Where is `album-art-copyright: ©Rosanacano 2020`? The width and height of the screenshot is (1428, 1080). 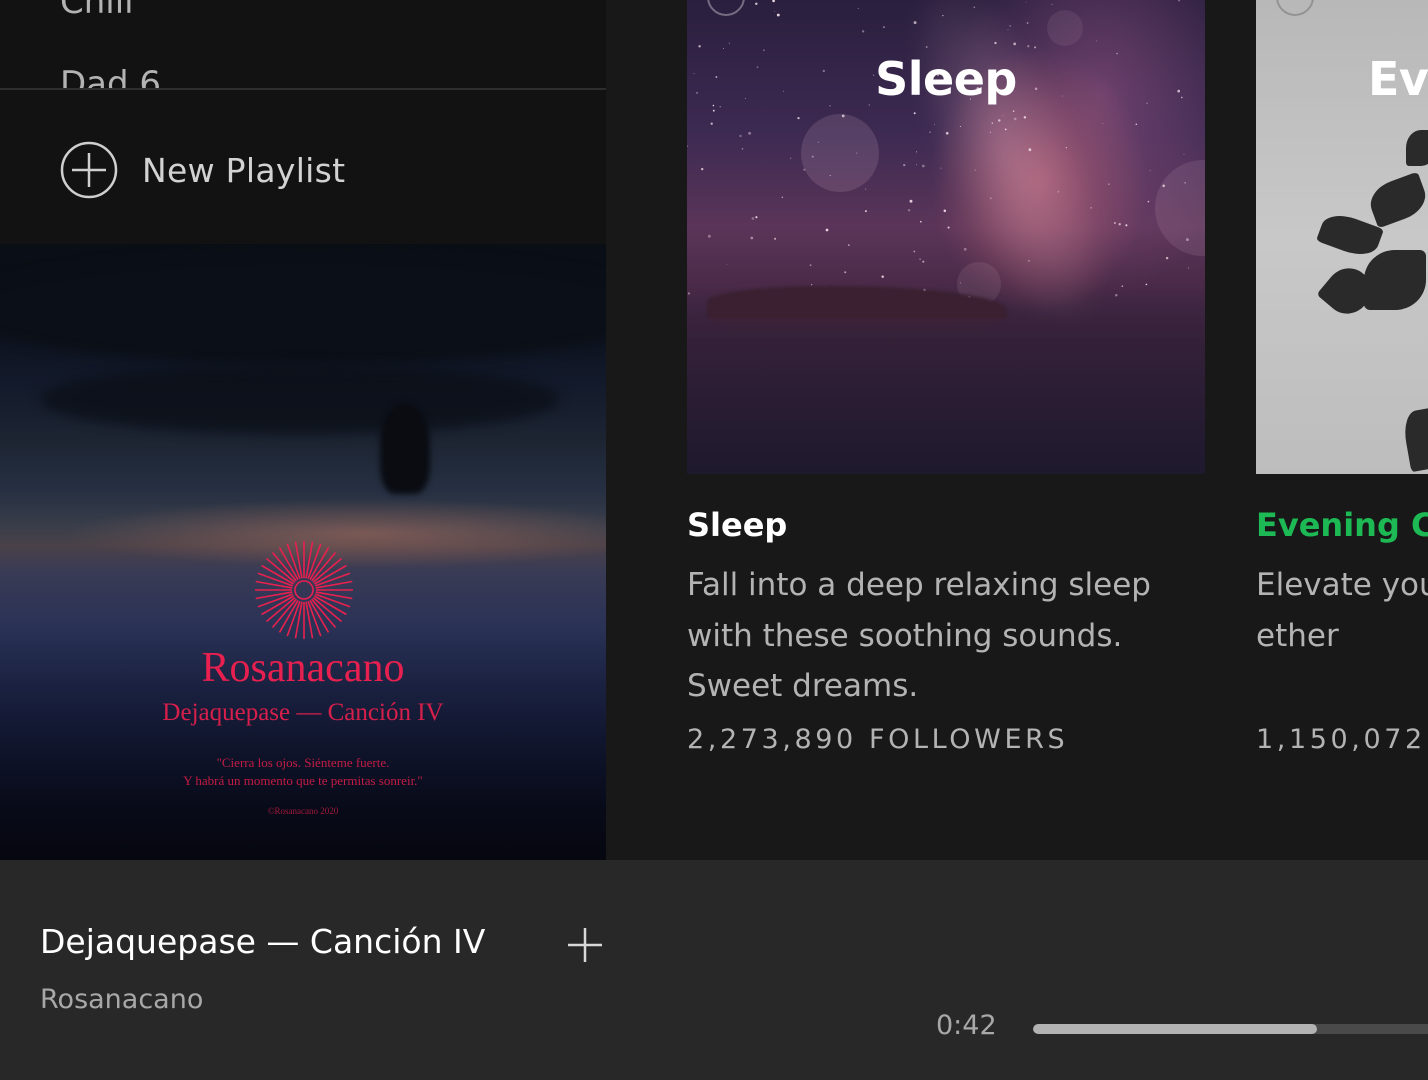
album-art-copyright: ©Rosanacano 2020 is located at coordinates (303, 811).